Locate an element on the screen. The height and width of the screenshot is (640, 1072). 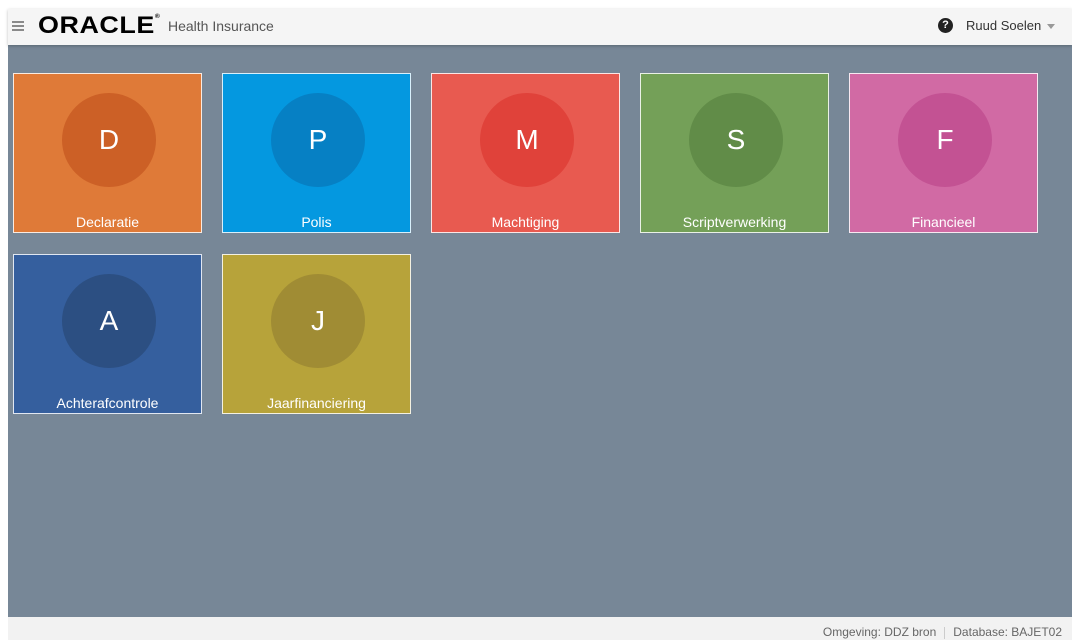
tile-label: Scriptverwerking is located at coordinates (734, 222).